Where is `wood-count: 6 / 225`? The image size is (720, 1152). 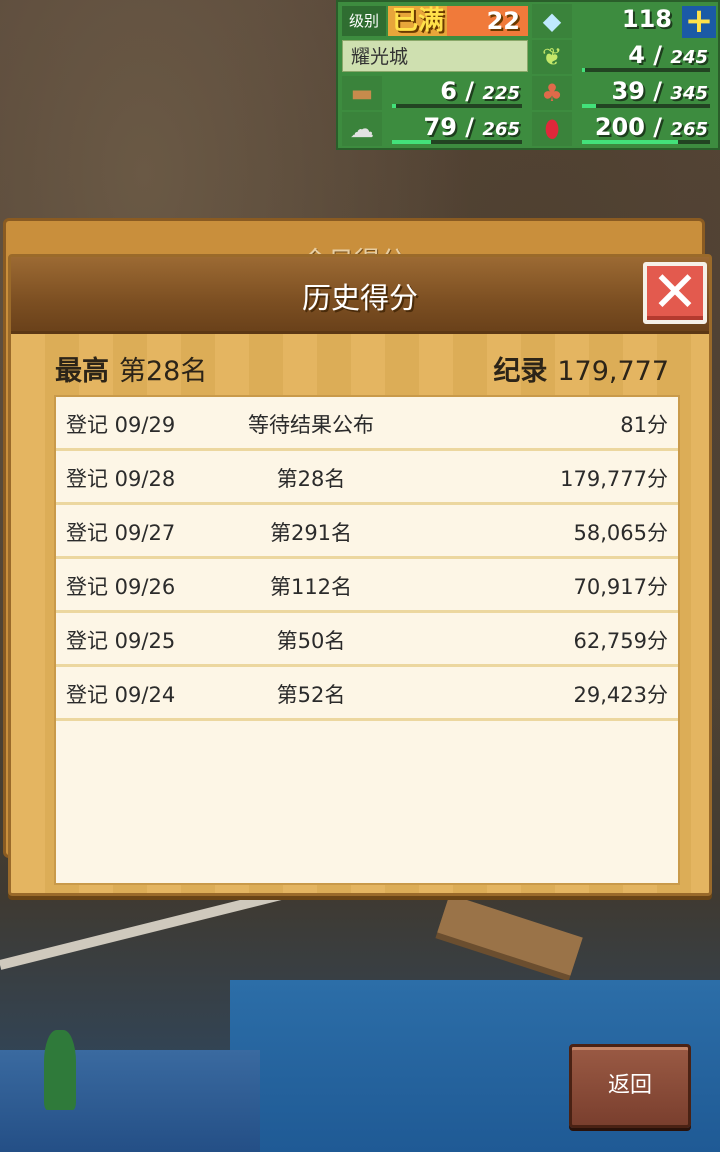 wood-count: 6 / 225 is located at coordinates (457, 93).